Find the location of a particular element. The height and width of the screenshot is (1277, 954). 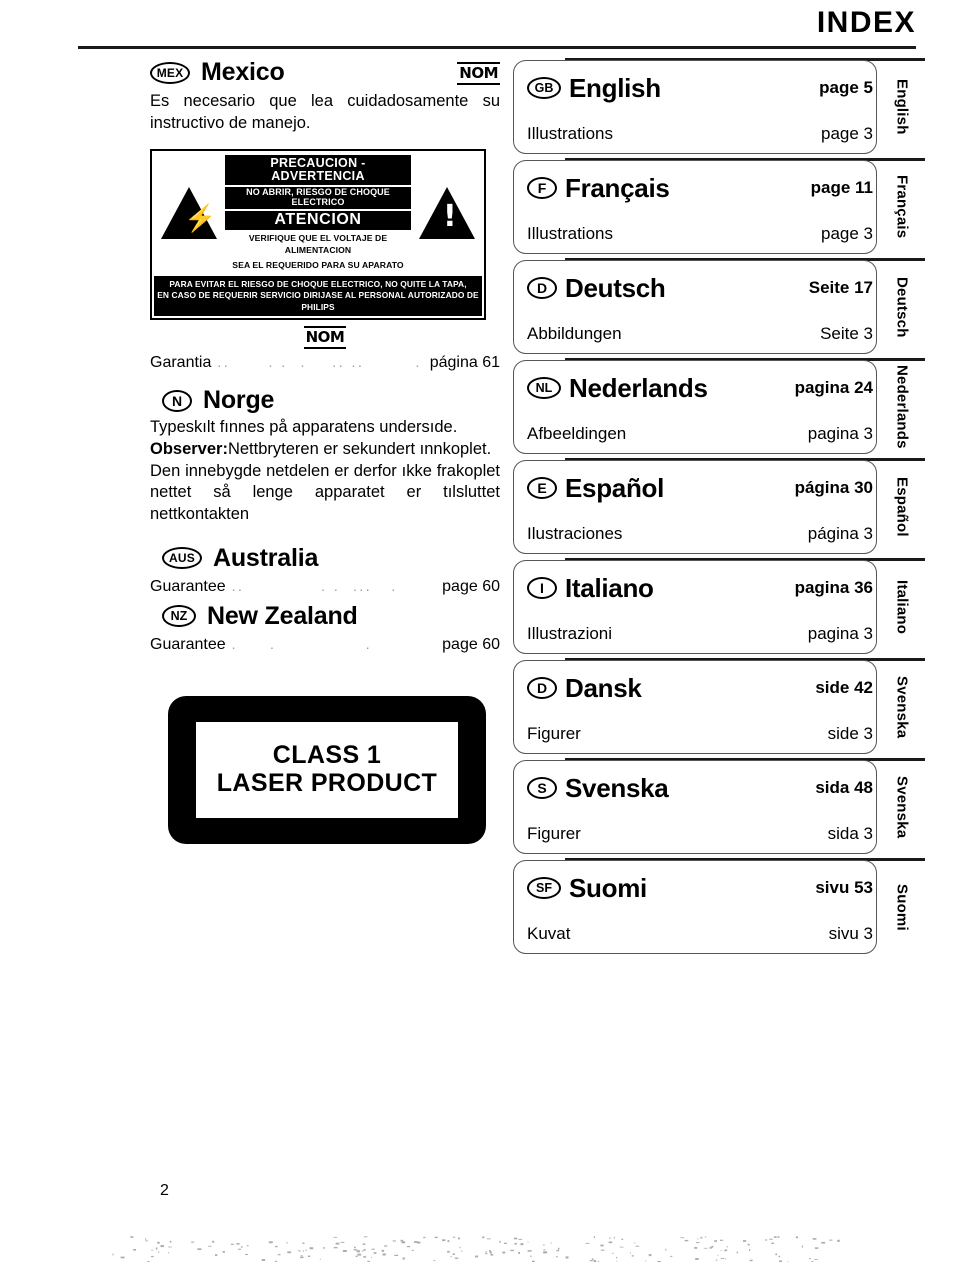

language-side-tab: Español is located at coordinates (902, 507).